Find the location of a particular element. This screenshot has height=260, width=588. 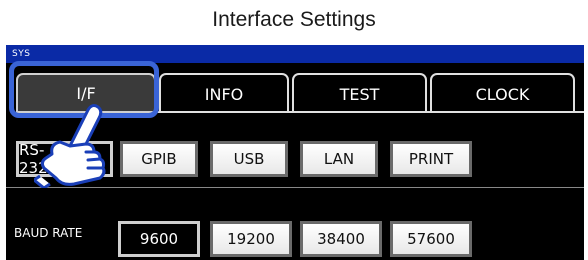

baud-9600-label: 9600 is located at coordinates (159, 239).